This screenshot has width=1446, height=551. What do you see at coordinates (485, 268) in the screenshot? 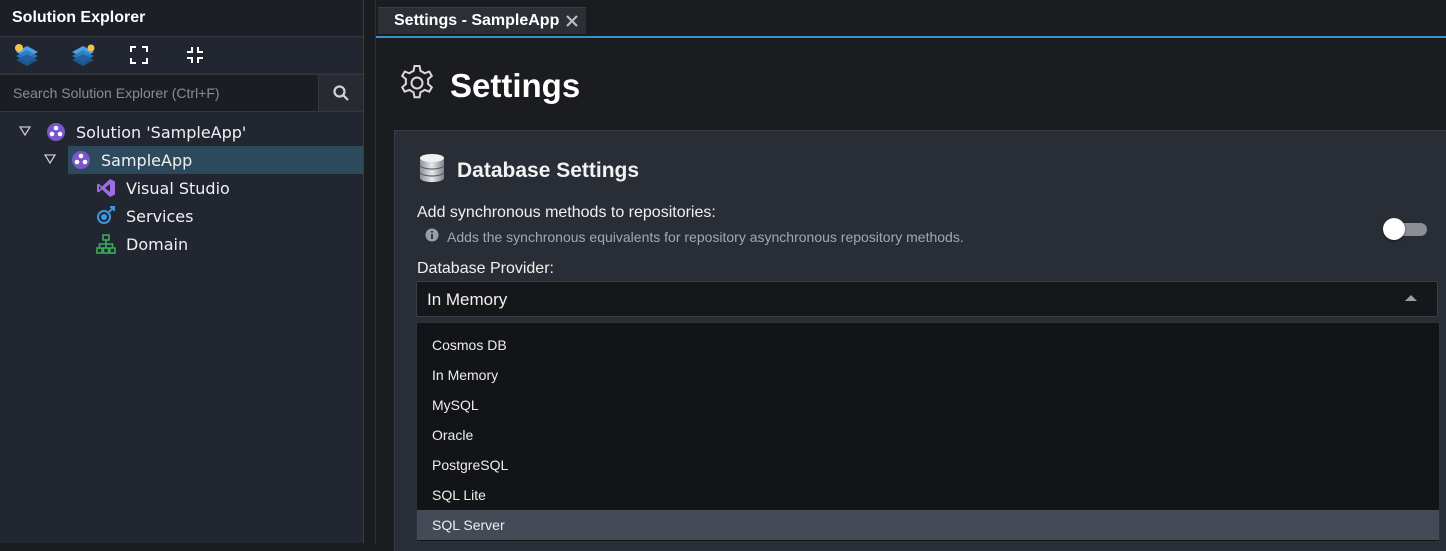
I see `database-provider-label: Database Provider:` at bounding box center [485, 268].